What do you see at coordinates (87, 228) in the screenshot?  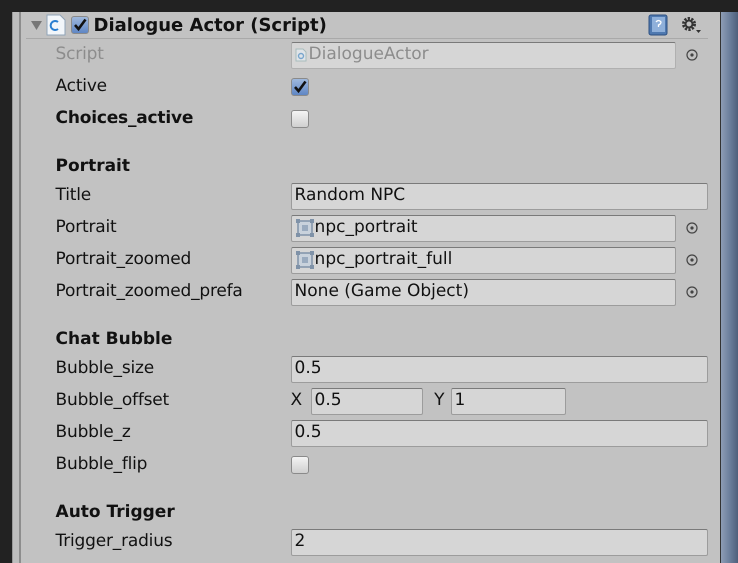 I see `field-label: Portrait` at bounding box center [87, 228].